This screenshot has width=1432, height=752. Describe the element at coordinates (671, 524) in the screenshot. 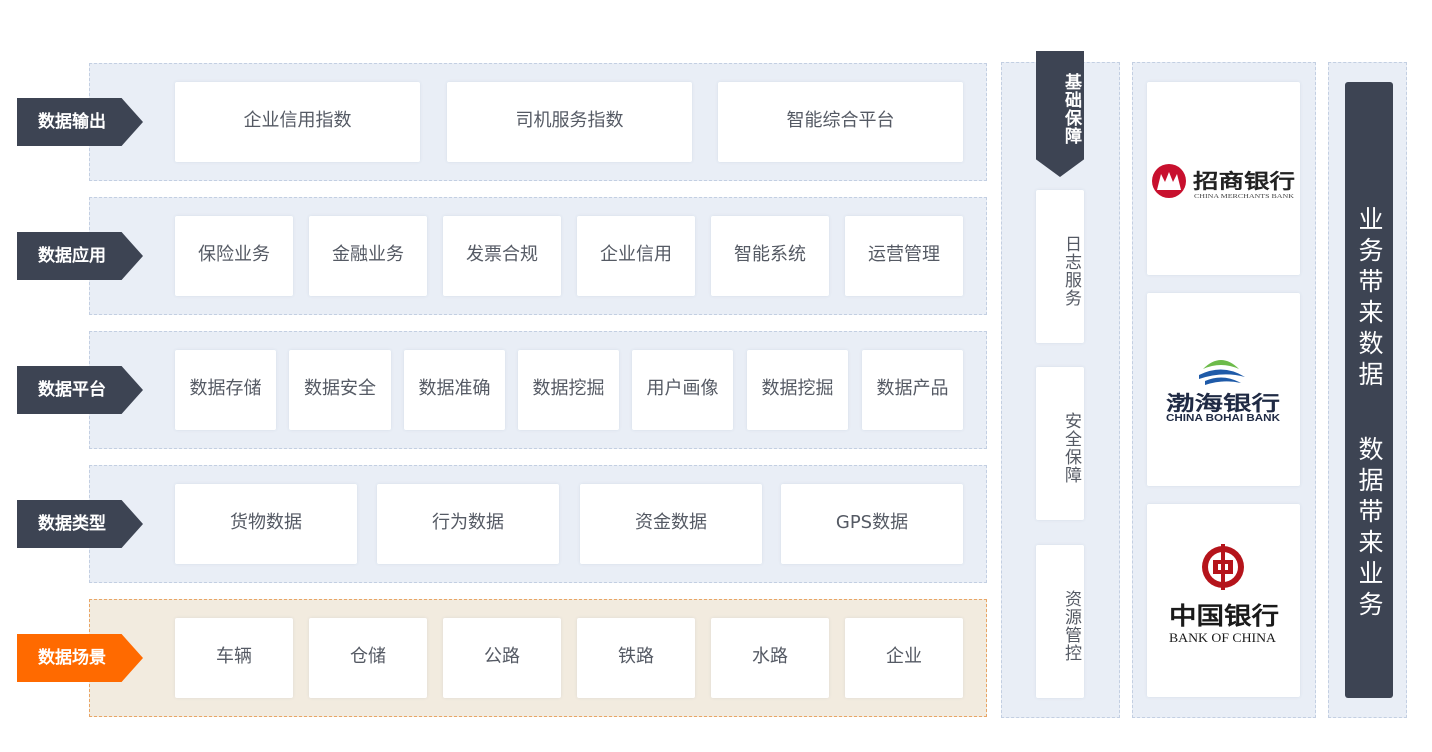

I see `box-funds-data: 资金数据` at that location.